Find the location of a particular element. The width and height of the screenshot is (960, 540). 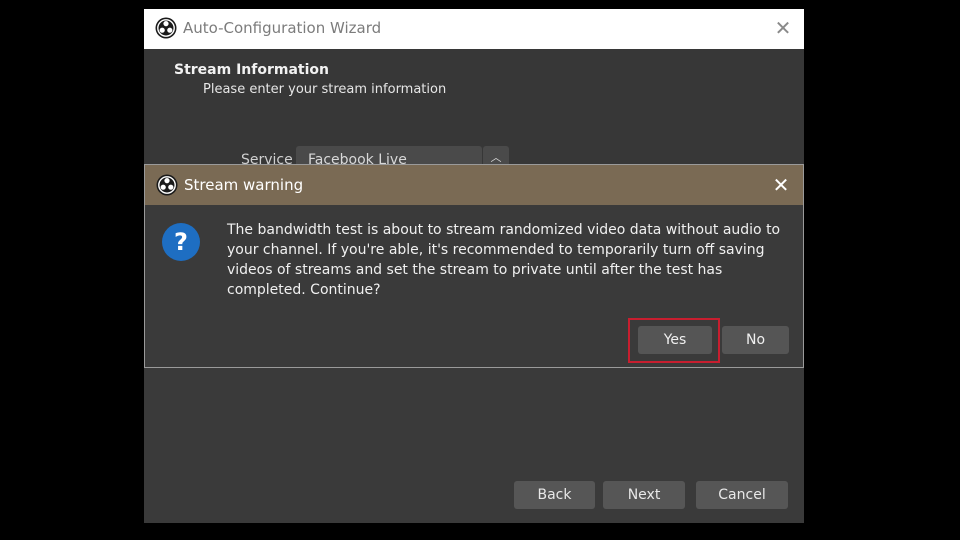

no-button: No is located at coordinates (755, 340).